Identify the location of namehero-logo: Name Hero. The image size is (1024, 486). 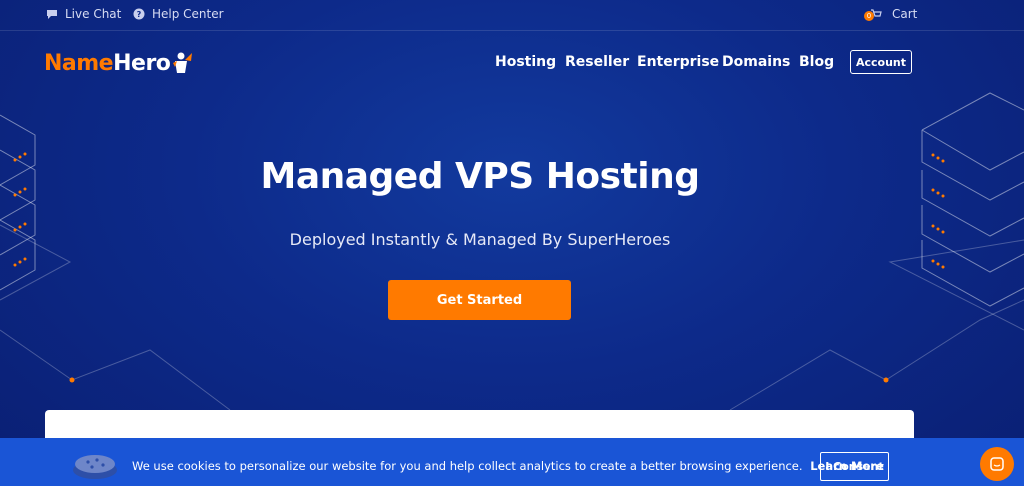
(118, 63).